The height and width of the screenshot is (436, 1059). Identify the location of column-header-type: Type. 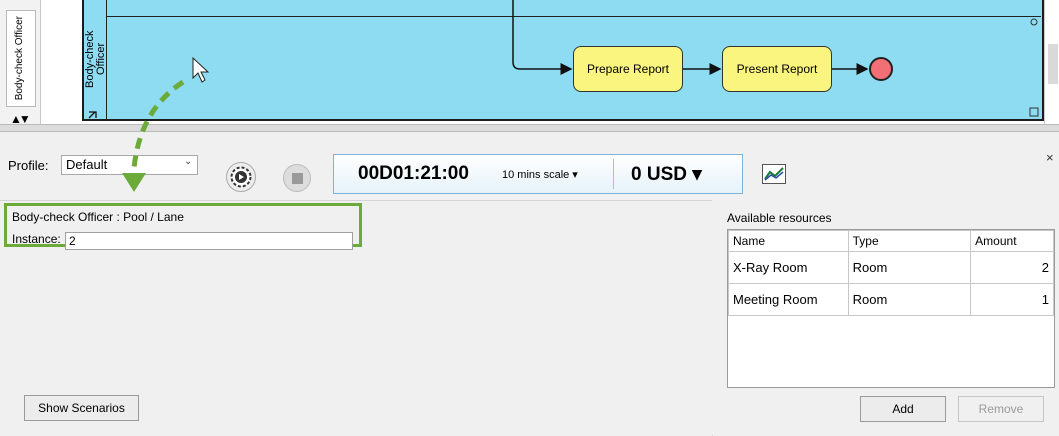
(909, 241).